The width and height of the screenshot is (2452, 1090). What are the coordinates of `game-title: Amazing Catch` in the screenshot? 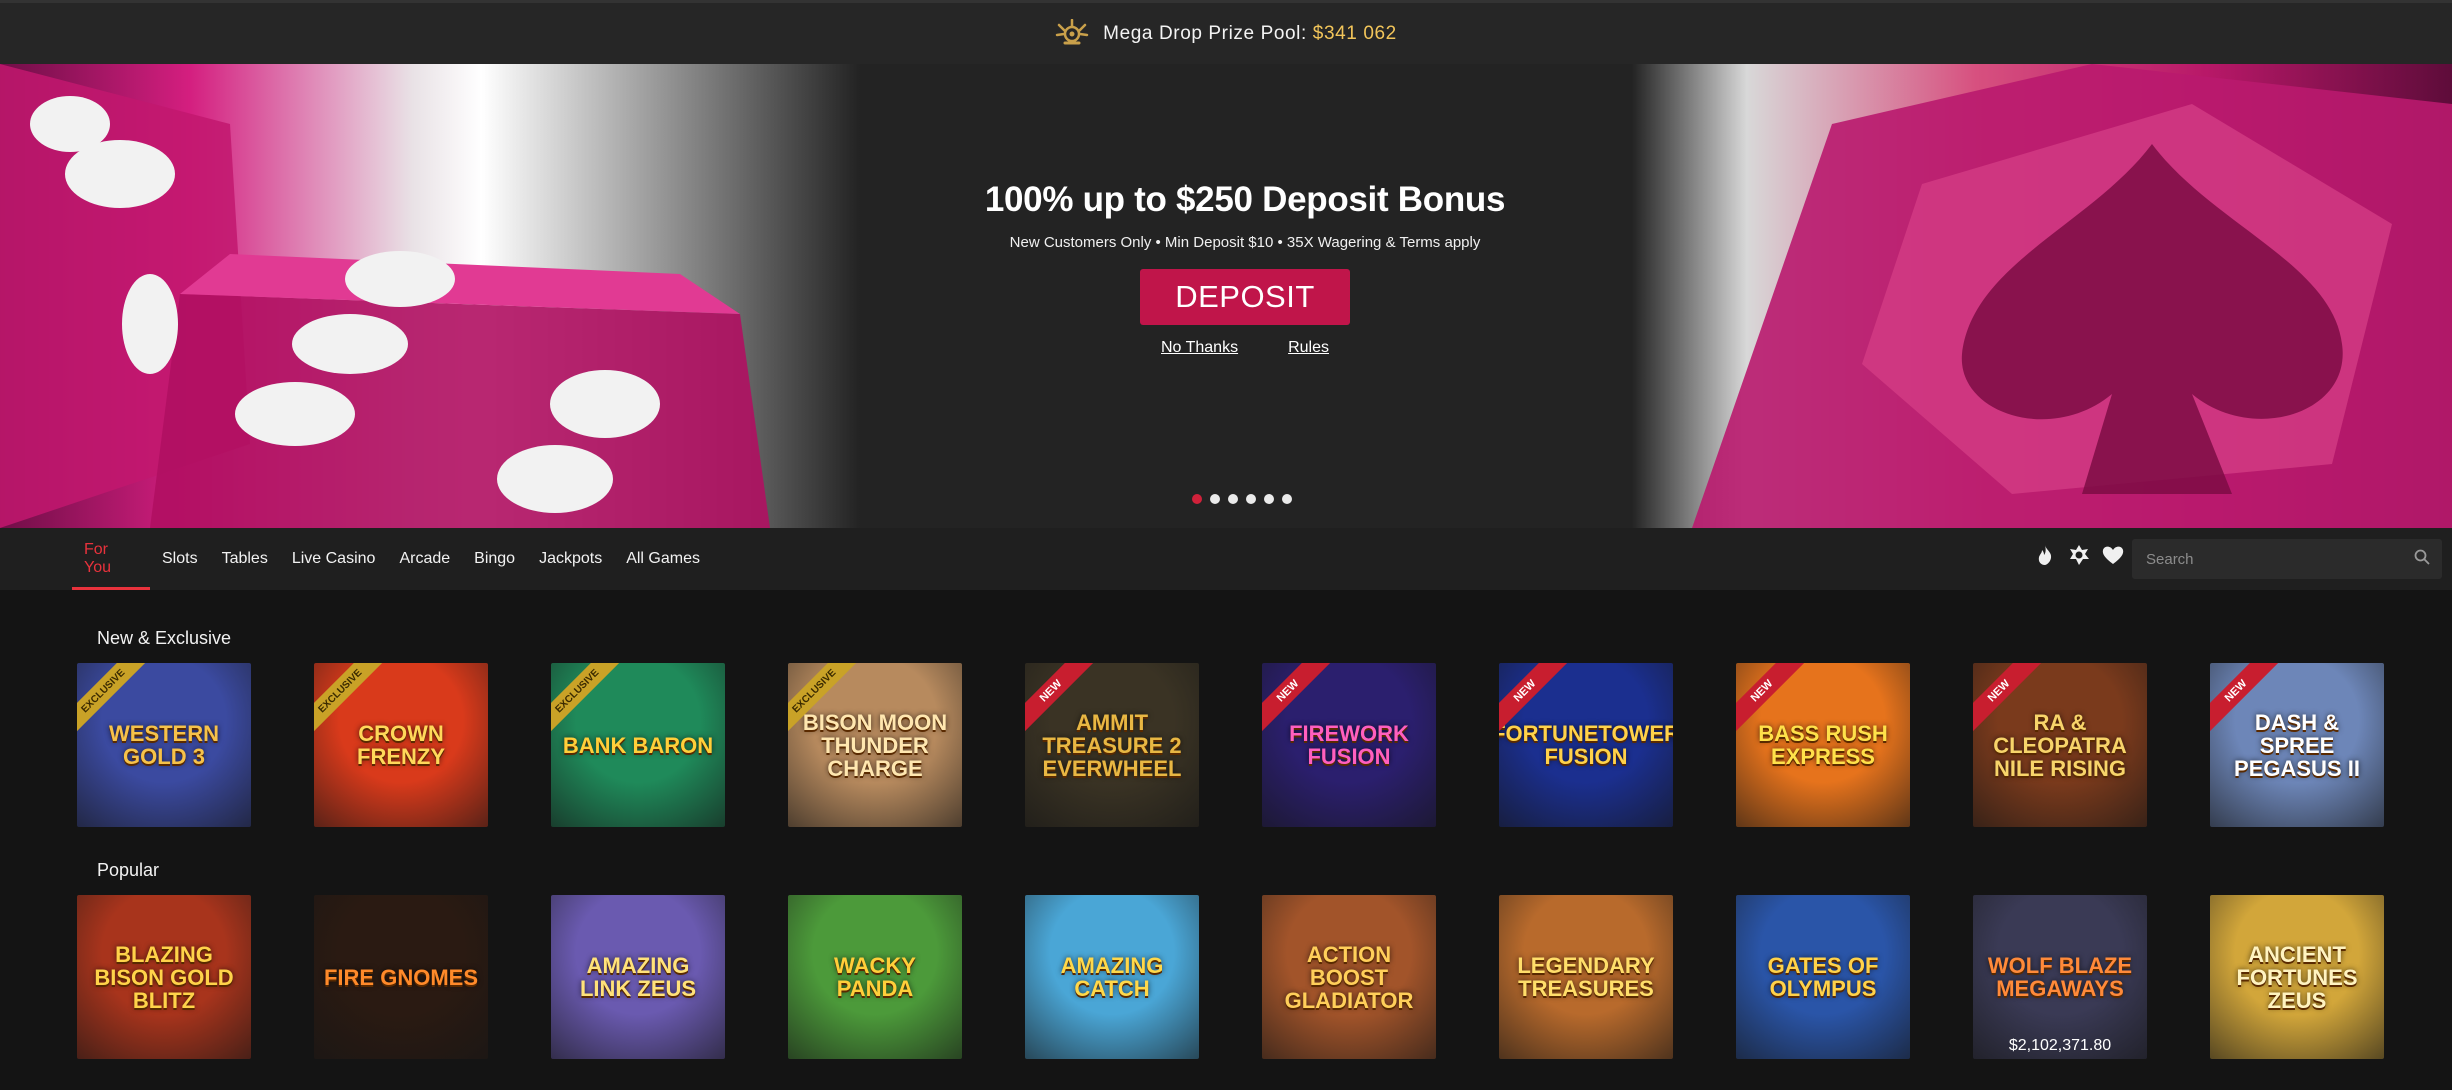 It's located at (1112, 977).